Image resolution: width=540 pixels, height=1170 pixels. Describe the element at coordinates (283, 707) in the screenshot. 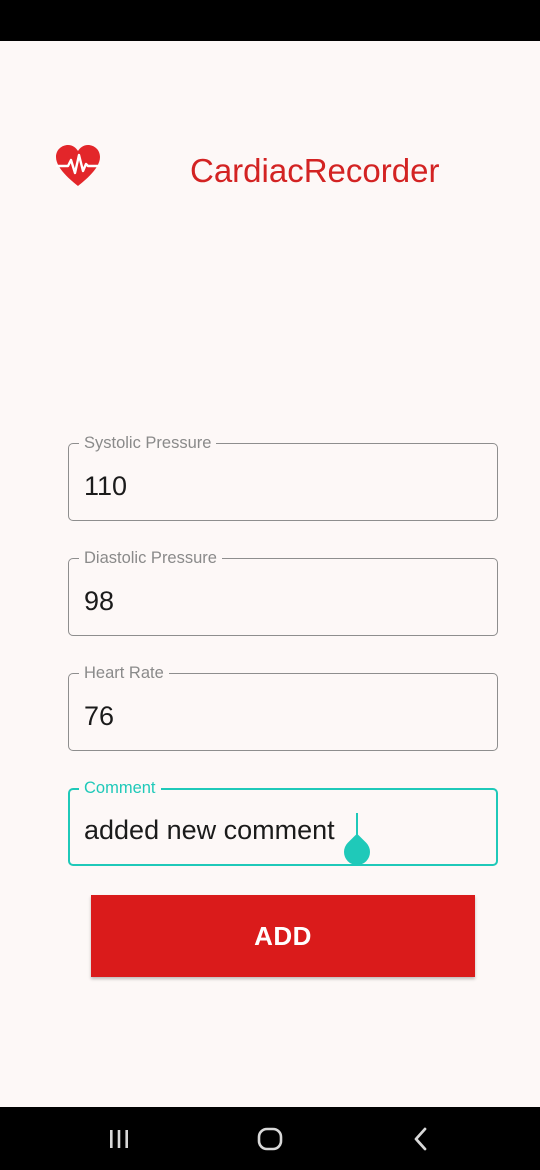

I see `heart-rate-field: Heart Rate 76` at that location.